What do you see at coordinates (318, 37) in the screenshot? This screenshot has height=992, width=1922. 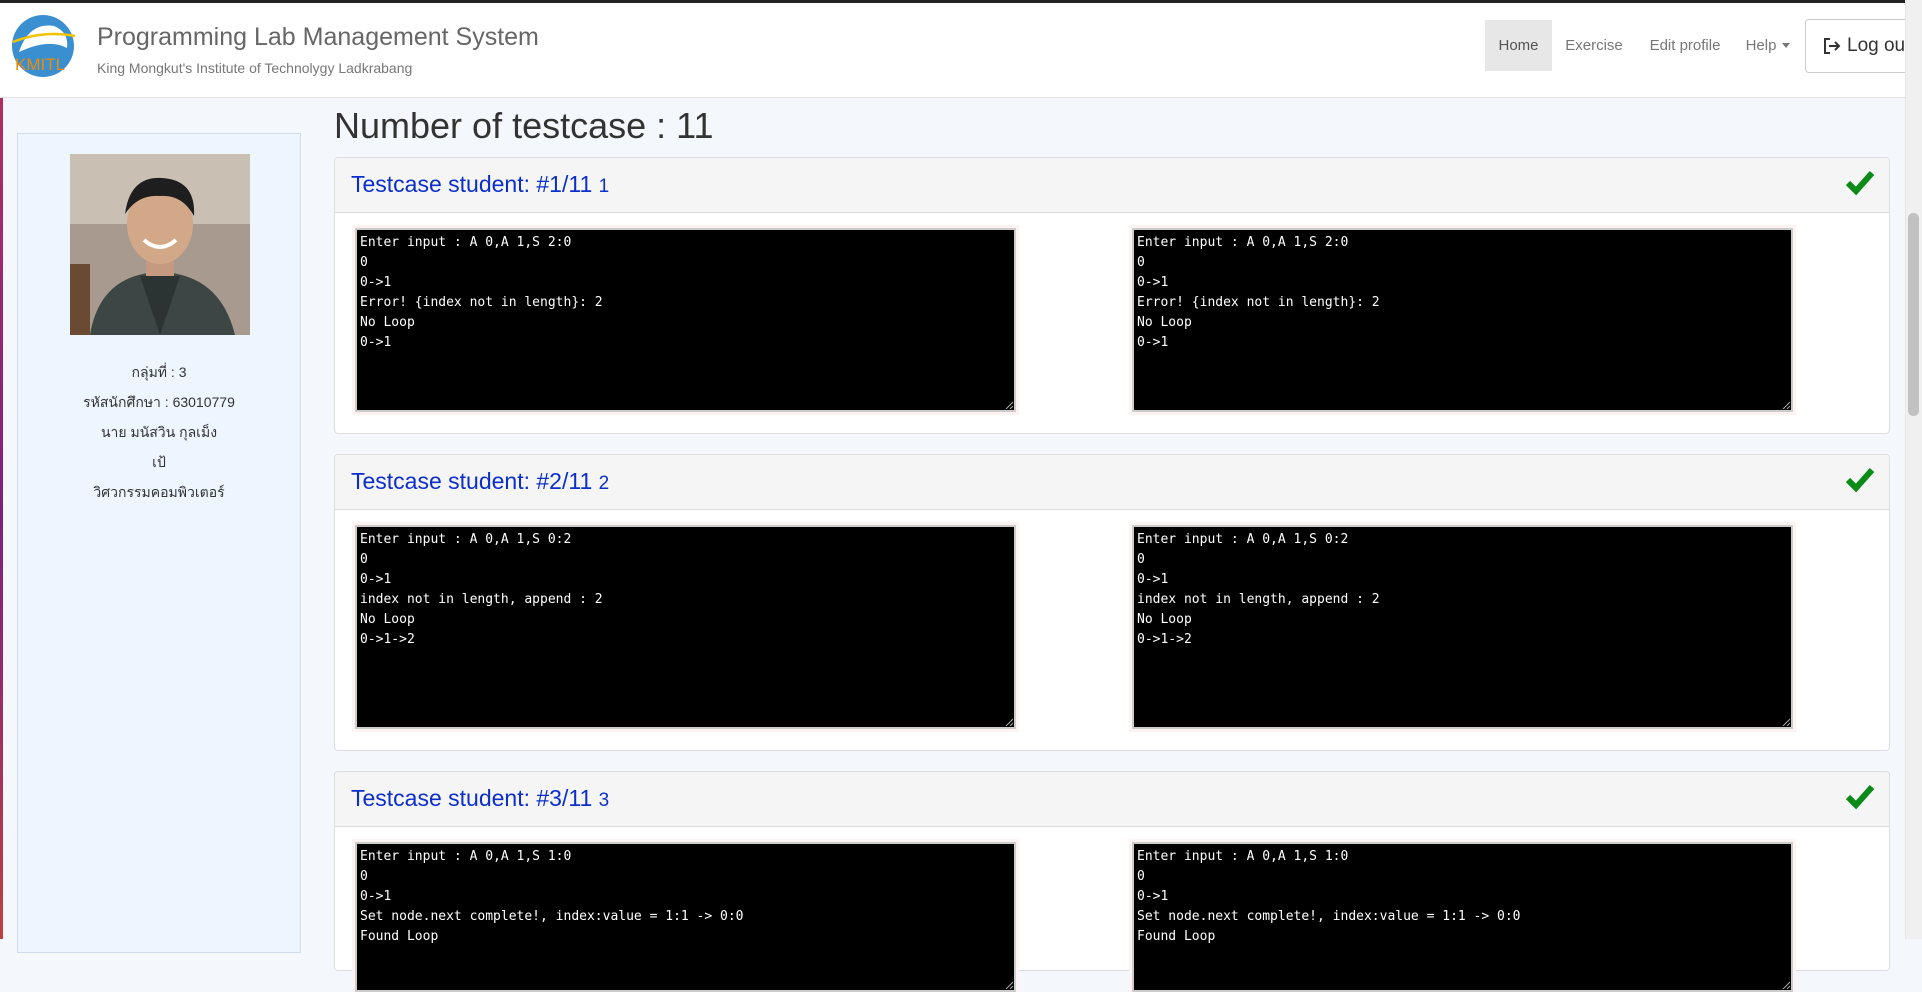 I see `app-title: Programming Lab Management System` at bounding box center [318, 37].